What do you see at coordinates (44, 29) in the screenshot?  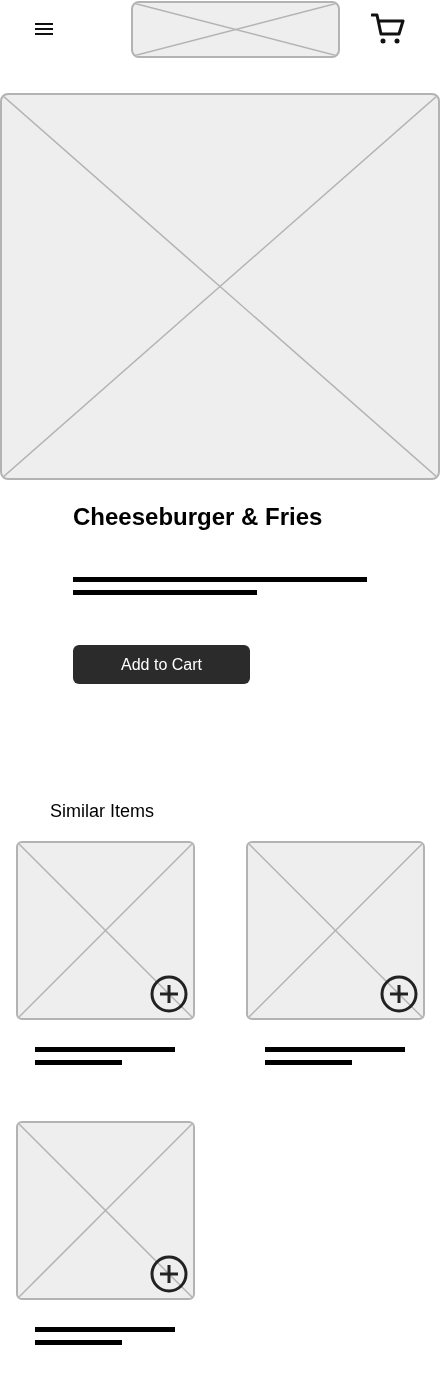 I see `menu-icon` at bounding box center [44, 29].